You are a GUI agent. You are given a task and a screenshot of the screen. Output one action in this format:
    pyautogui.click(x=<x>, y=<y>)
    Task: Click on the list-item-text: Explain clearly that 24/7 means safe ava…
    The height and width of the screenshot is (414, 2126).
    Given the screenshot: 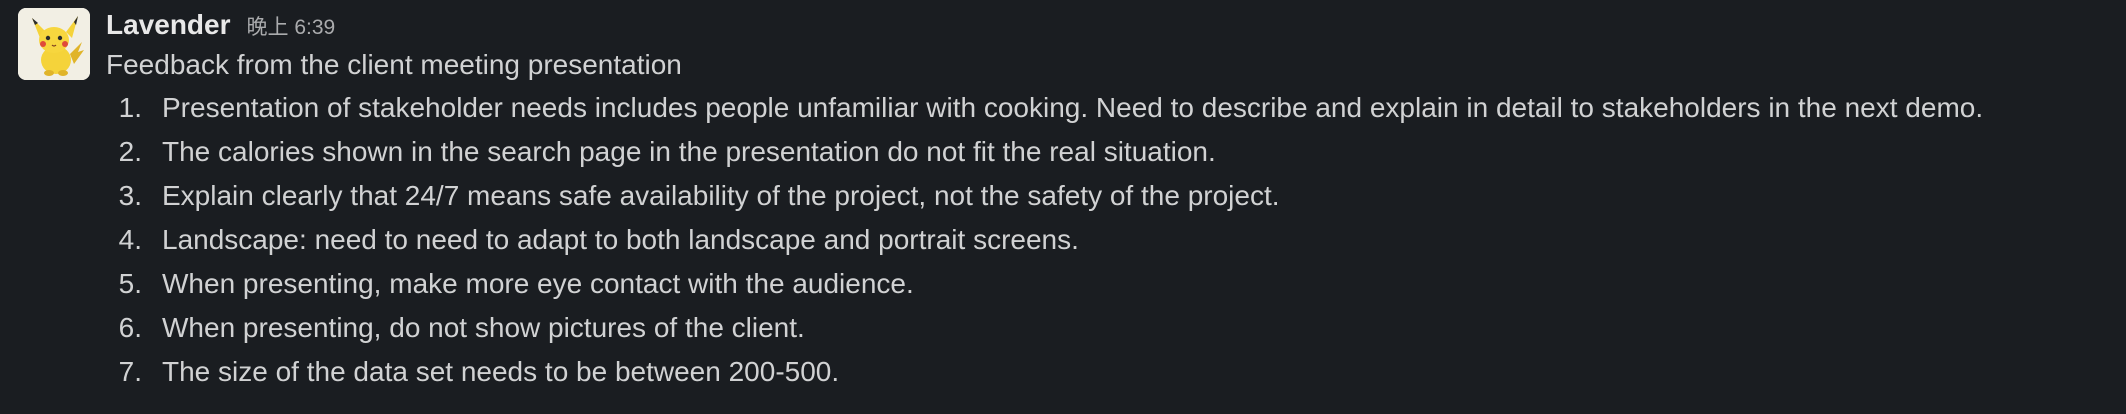 What is the action you would take?
    pyautogui.click(x=721, y=195)
    